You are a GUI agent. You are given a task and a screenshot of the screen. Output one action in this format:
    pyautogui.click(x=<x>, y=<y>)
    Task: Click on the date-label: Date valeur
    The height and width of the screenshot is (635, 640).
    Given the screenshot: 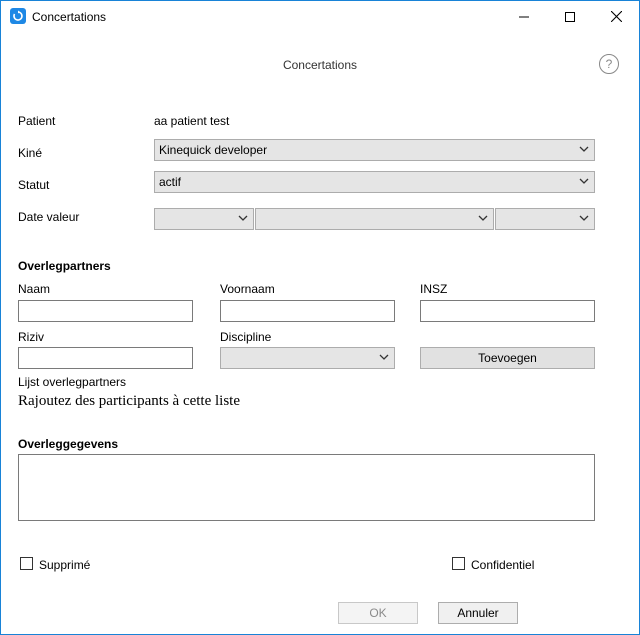 What is the action you would take?
    pyautogui.click(x=49, y=217)
    